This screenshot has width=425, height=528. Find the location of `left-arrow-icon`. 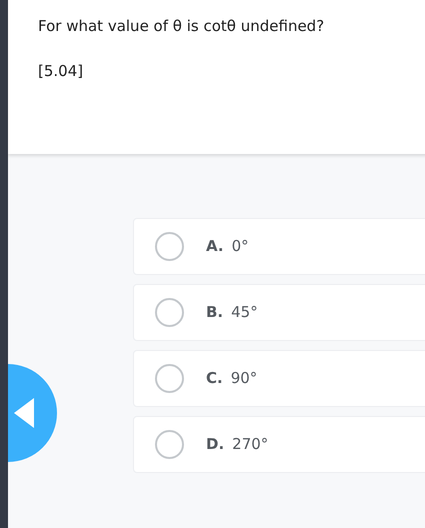

left-arrow-icon is located at coordinates (24, 413).